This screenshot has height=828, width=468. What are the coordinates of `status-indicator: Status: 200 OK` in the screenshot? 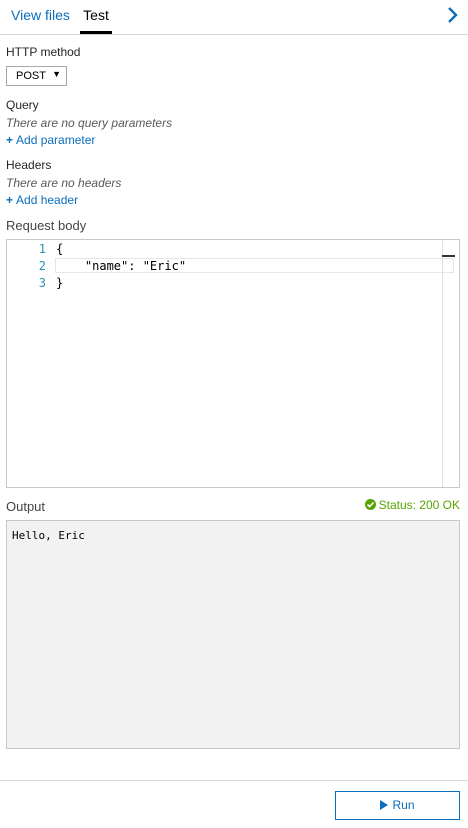 It's located at (412, 505).